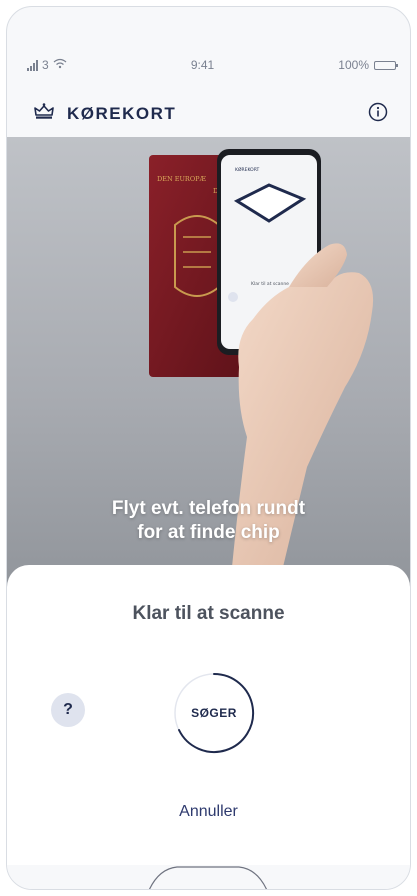  Describe the element at coordinates (182, 179) in the screenshot. I see `passport-text-1: DEN EUROPÆ` at that location.